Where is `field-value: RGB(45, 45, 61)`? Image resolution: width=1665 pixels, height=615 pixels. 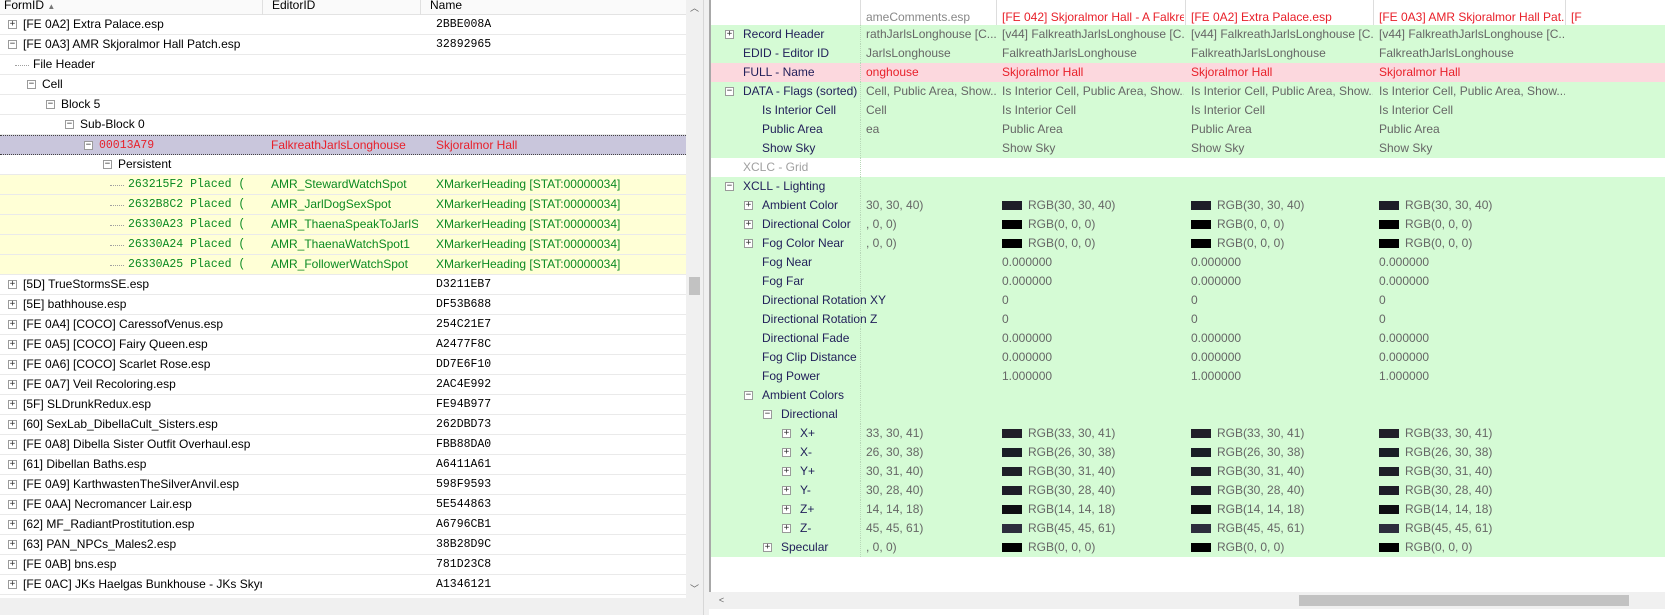 field-value: RGB(45, 45, 61) is located at coordinates (1280, 528).